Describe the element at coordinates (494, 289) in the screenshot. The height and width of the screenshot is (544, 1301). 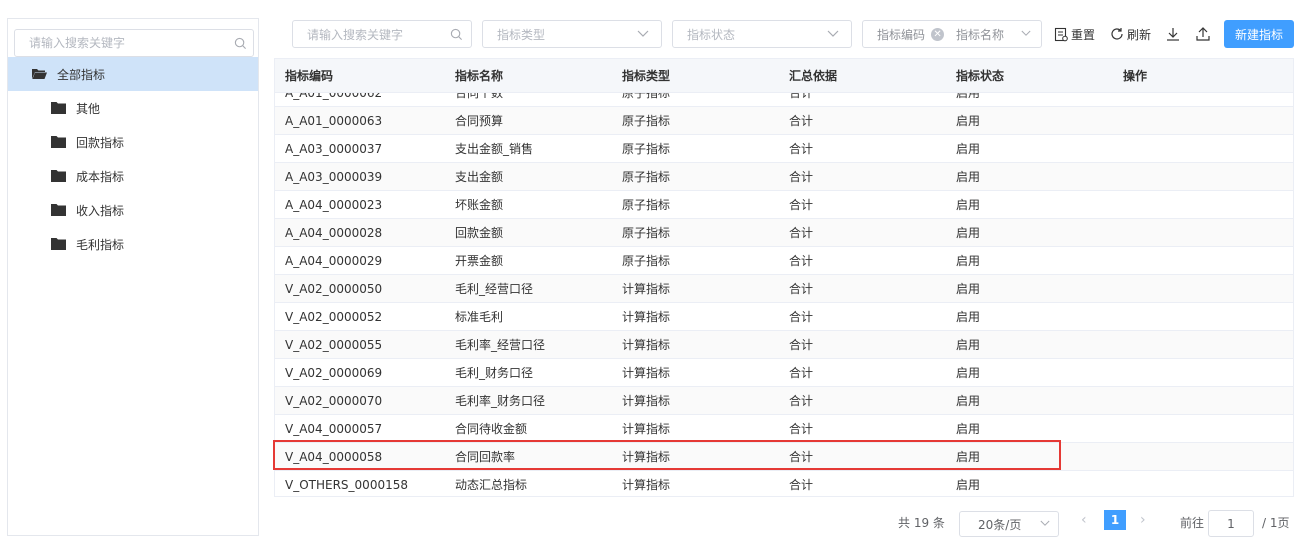
I see `cell-name: 毛利_经营口径` at that location.